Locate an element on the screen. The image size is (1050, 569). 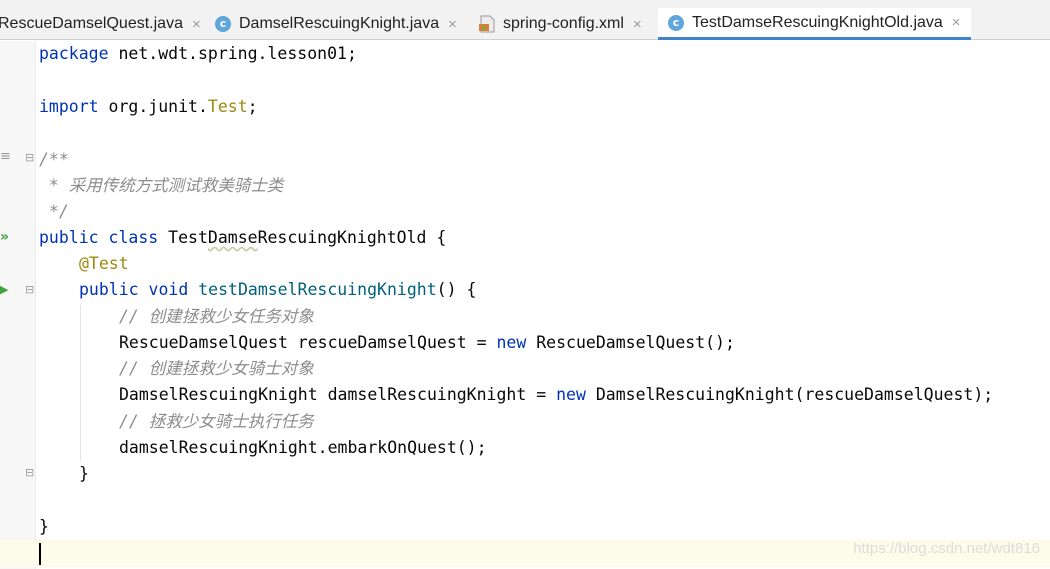
code-line: /** is located at coordinates (54, 159).